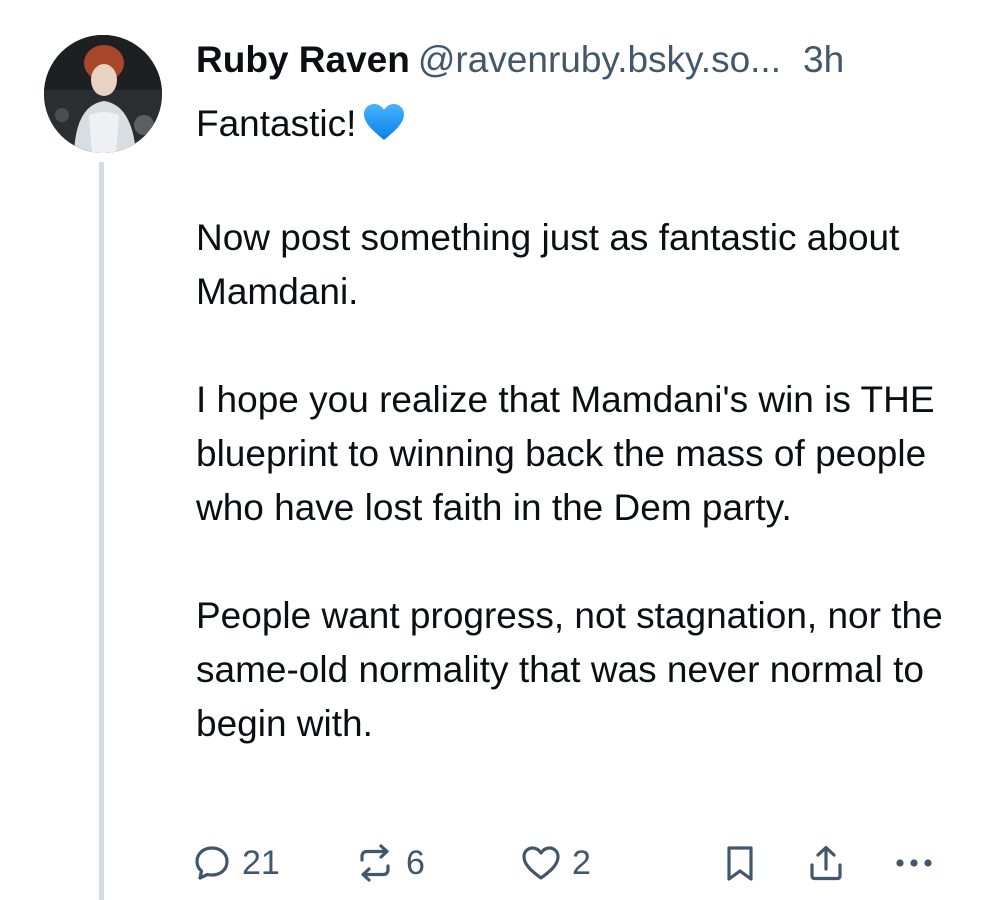 The width and height of the screenshot is (1000, 900). I want to click on author-name: Ruby Raven, so click(303, 59).